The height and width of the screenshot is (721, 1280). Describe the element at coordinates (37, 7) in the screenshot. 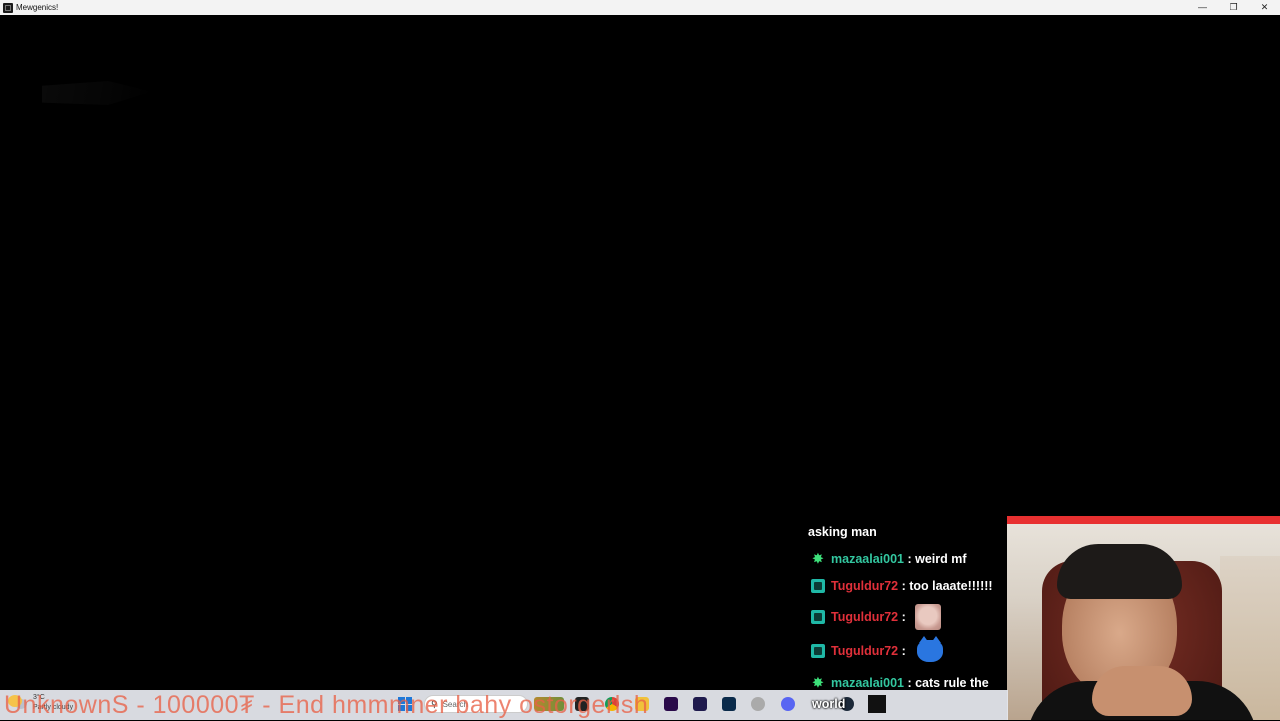

I see `window-title: Mewgenics!` at that location.